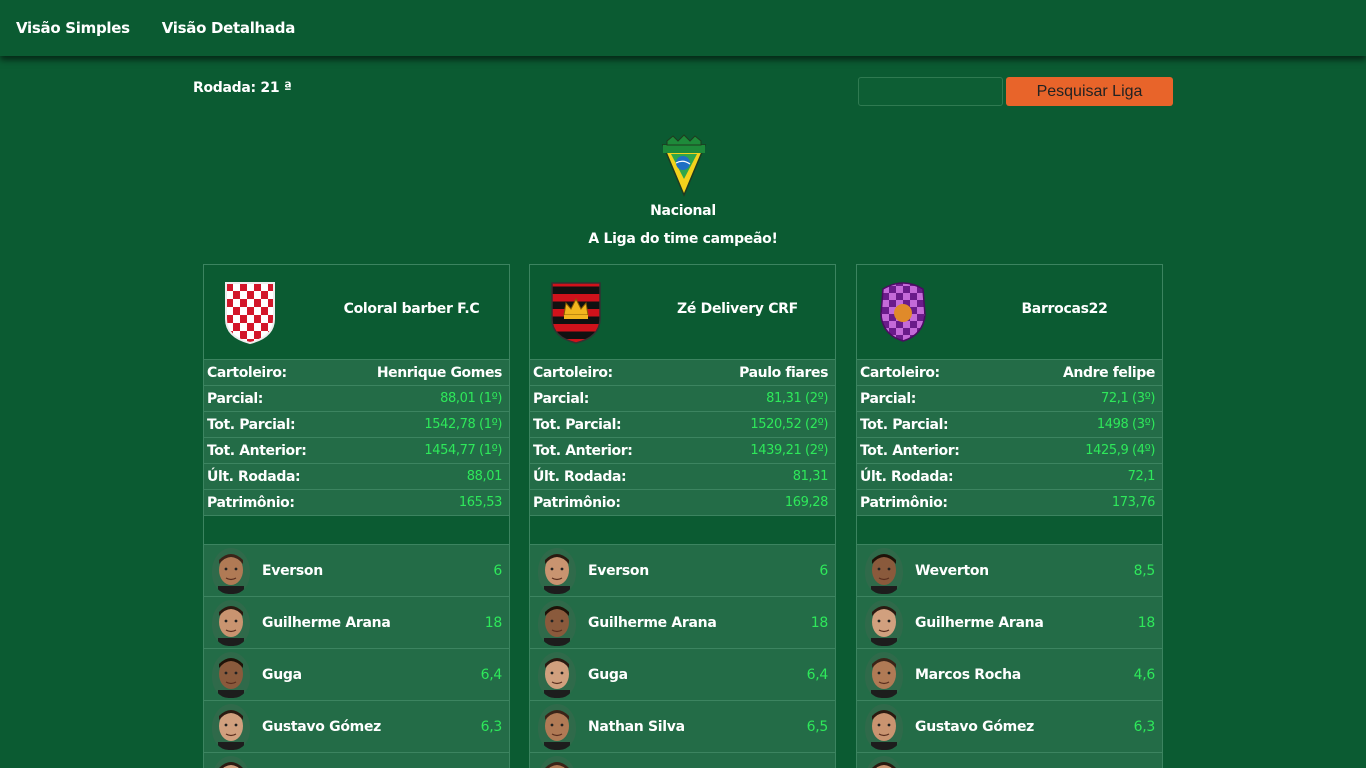  Describe the element at coordinates (1064, 309) in the screenshot. I see `team-name: Barrocas22` at that location.